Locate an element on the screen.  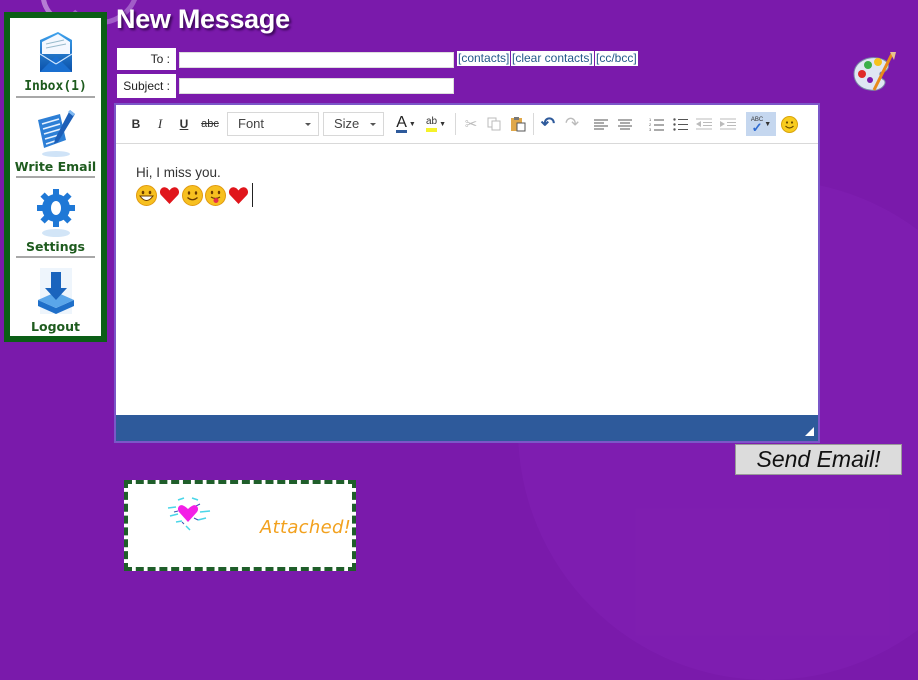
paste-button is located at coordinates (518, 124).